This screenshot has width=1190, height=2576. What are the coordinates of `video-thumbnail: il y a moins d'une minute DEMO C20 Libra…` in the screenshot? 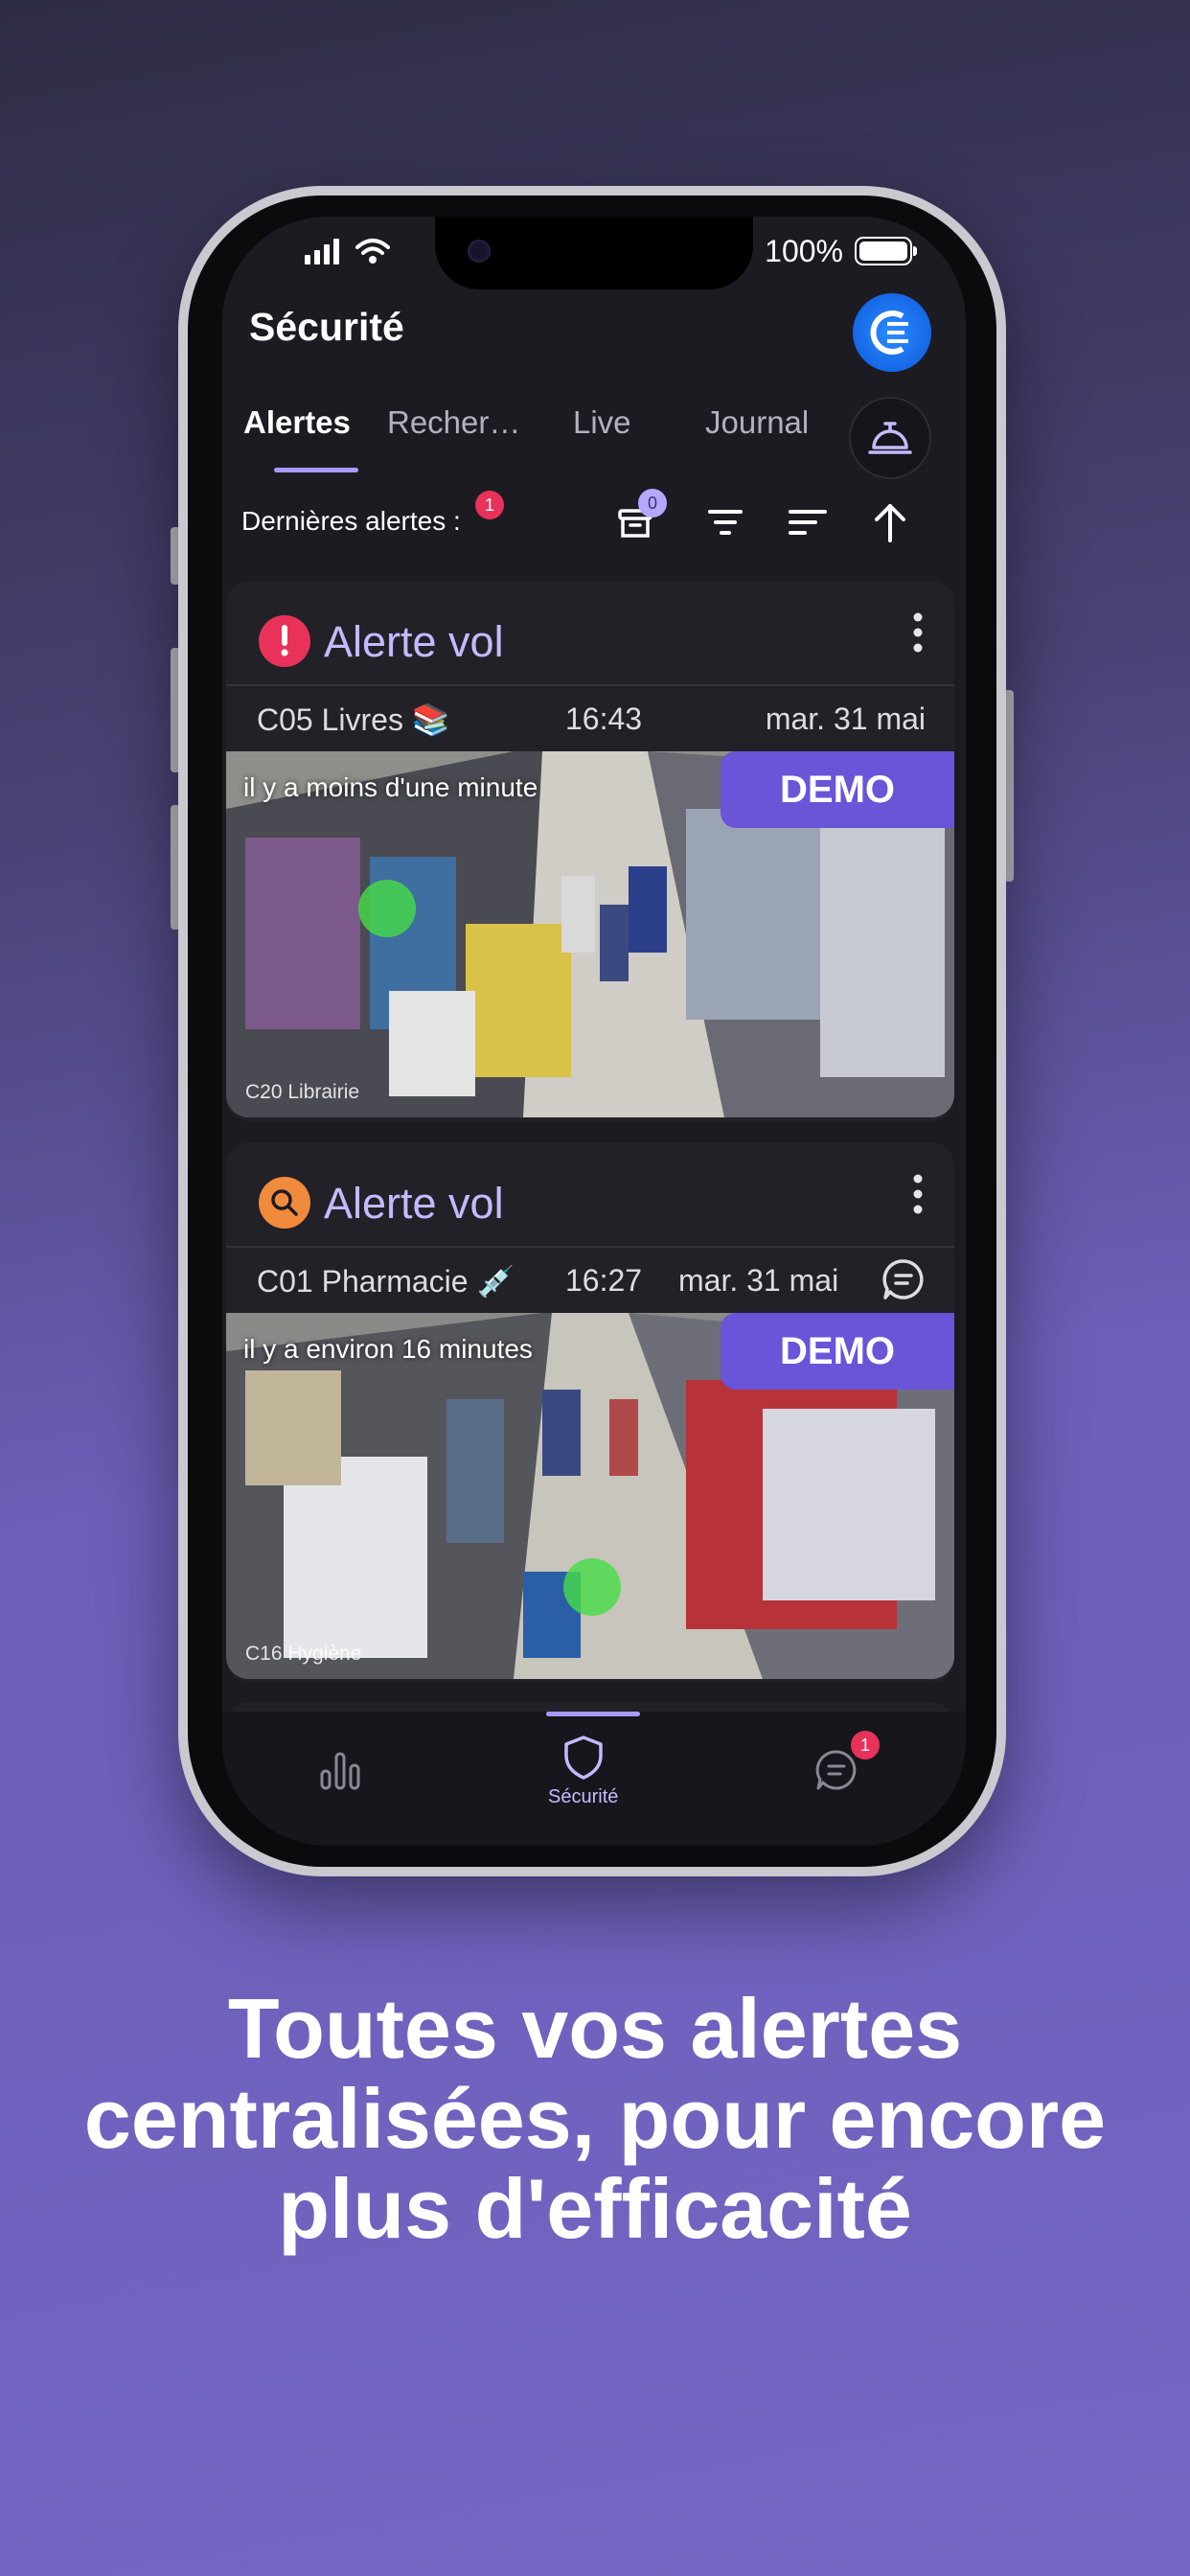 It's located at (590, 934).